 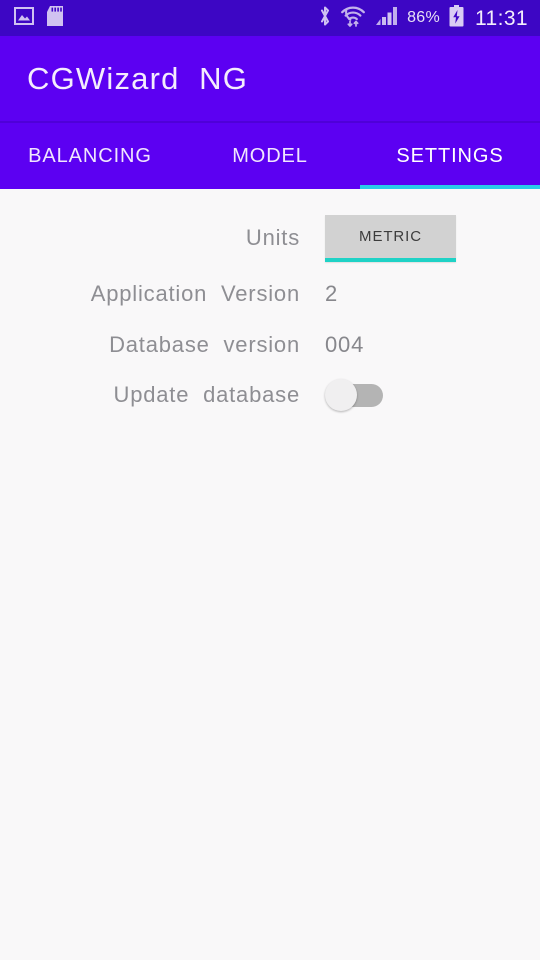 I want to click on application-version-label: Application Version, so click(x=195, y=293).